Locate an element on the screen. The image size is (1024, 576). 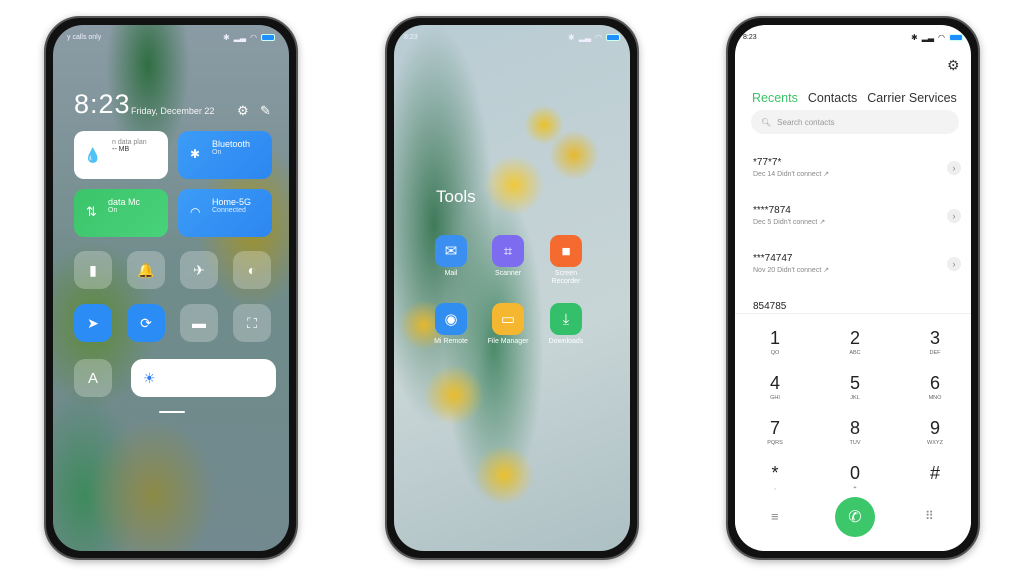
dark-mode-toggle: ◐ is located at coordinates (252, 270).